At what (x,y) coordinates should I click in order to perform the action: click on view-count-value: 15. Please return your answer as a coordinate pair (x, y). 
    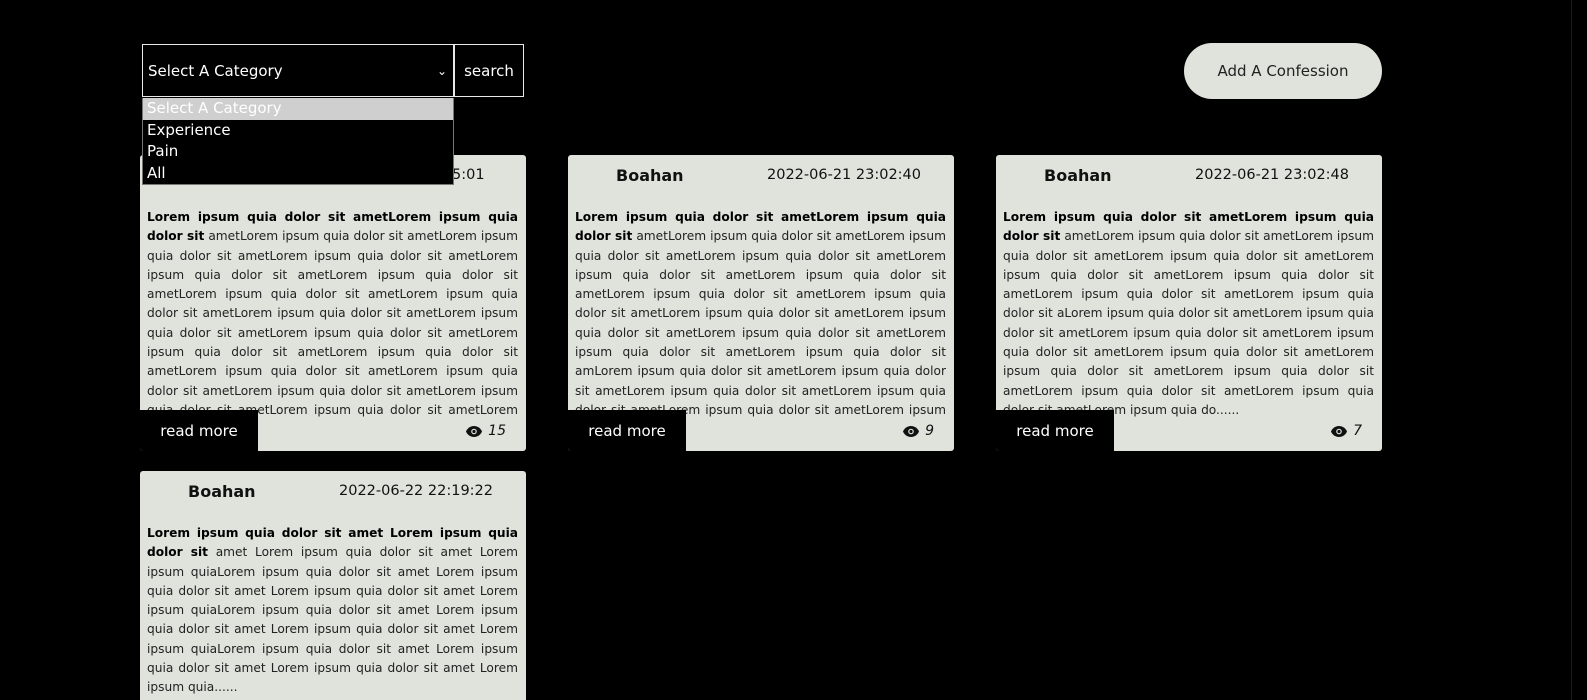
    Looking at the image, I should click on (497, 431).